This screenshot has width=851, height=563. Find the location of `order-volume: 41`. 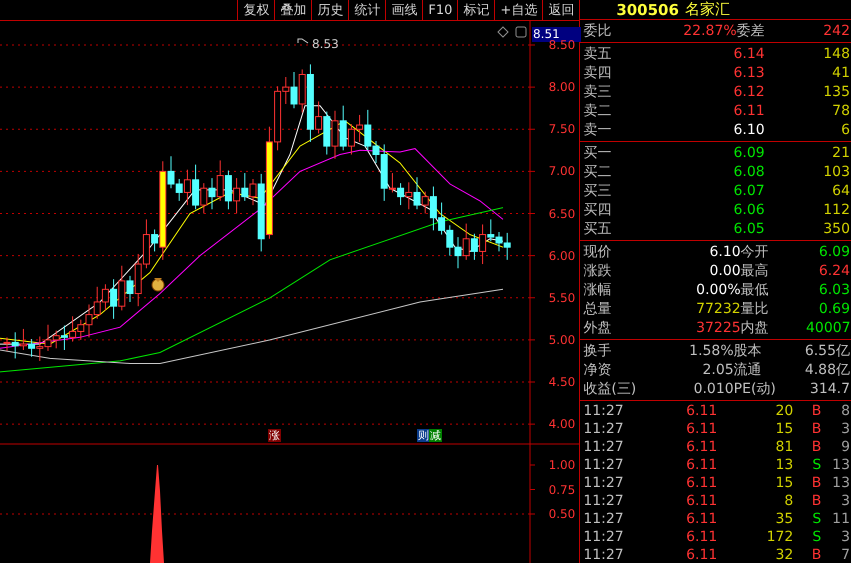

order-volume: 41 is located at coordinates (840, 72).